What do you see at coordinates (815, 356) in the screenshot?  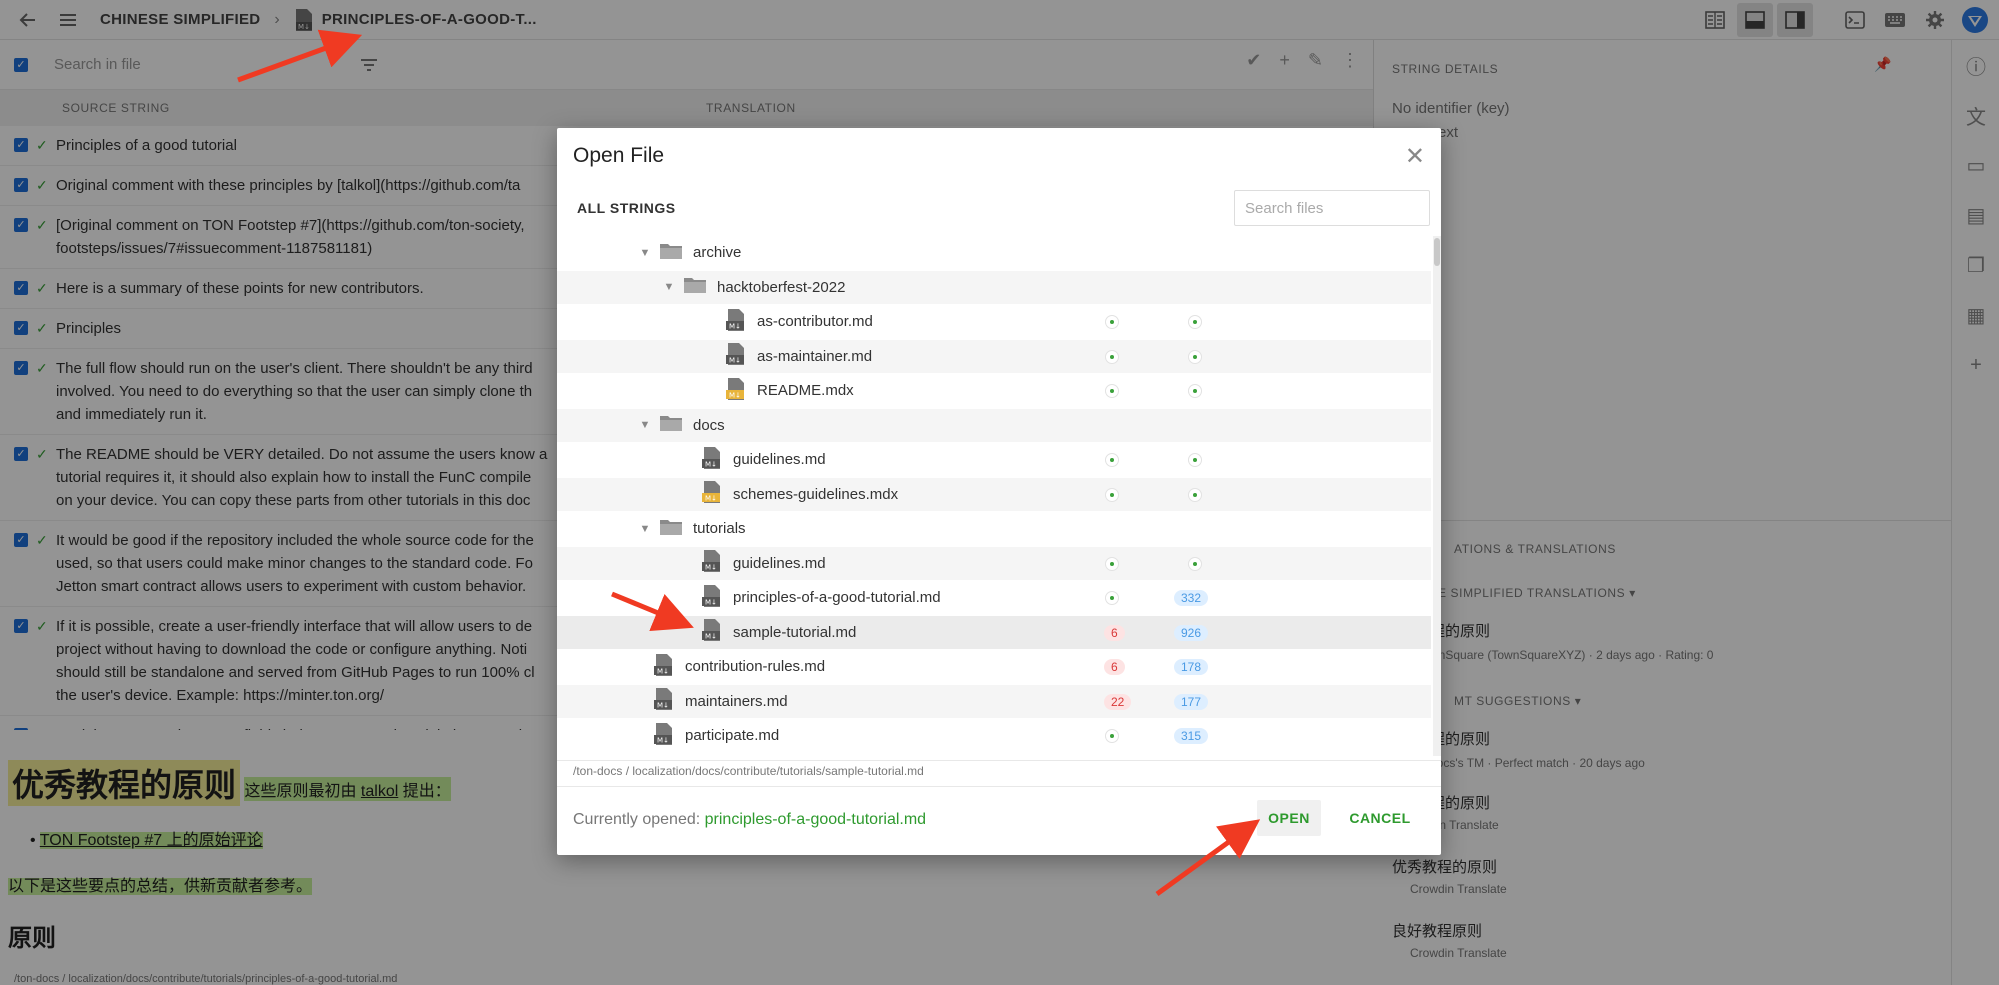 I see `tree-item-name: as-maintainer.md` at bounding box center [815, 356].